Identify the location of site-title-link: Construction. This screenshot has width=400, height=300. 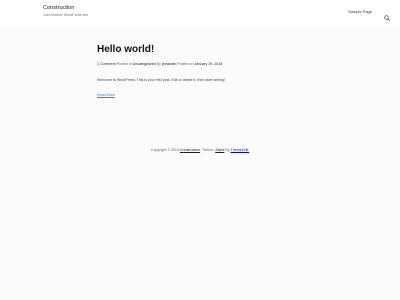
(65, 8).